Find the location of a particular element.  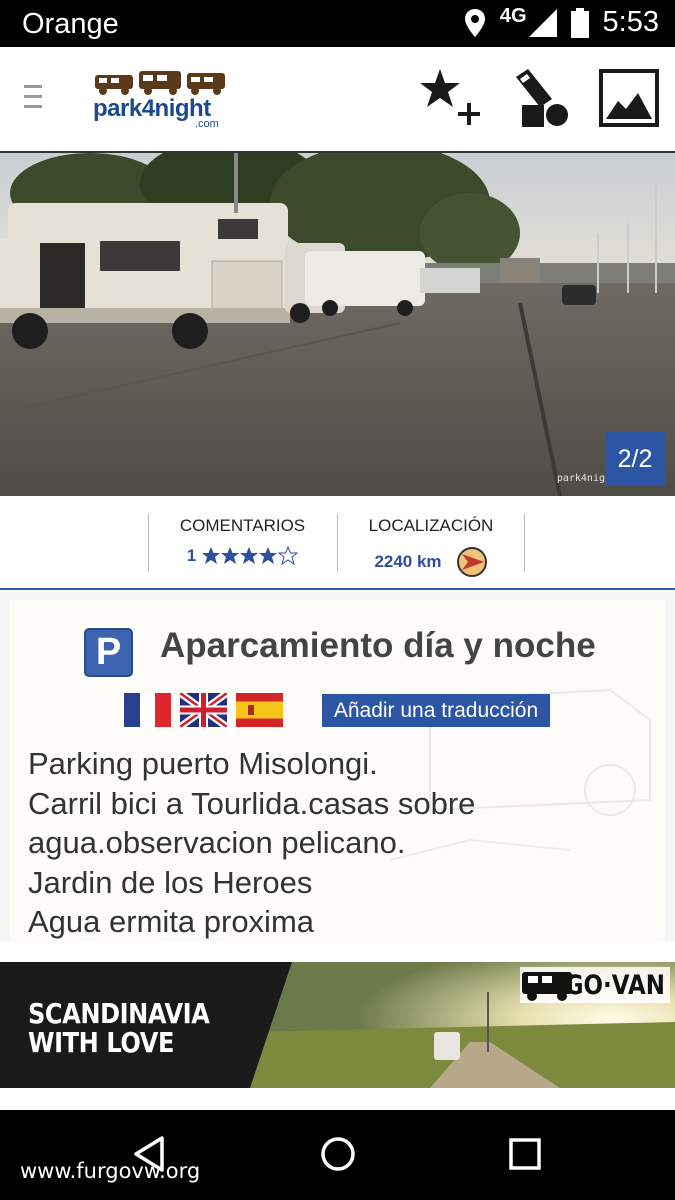

ad-slogan-line: WITH LOVE is located at coordinates (101, 1042).